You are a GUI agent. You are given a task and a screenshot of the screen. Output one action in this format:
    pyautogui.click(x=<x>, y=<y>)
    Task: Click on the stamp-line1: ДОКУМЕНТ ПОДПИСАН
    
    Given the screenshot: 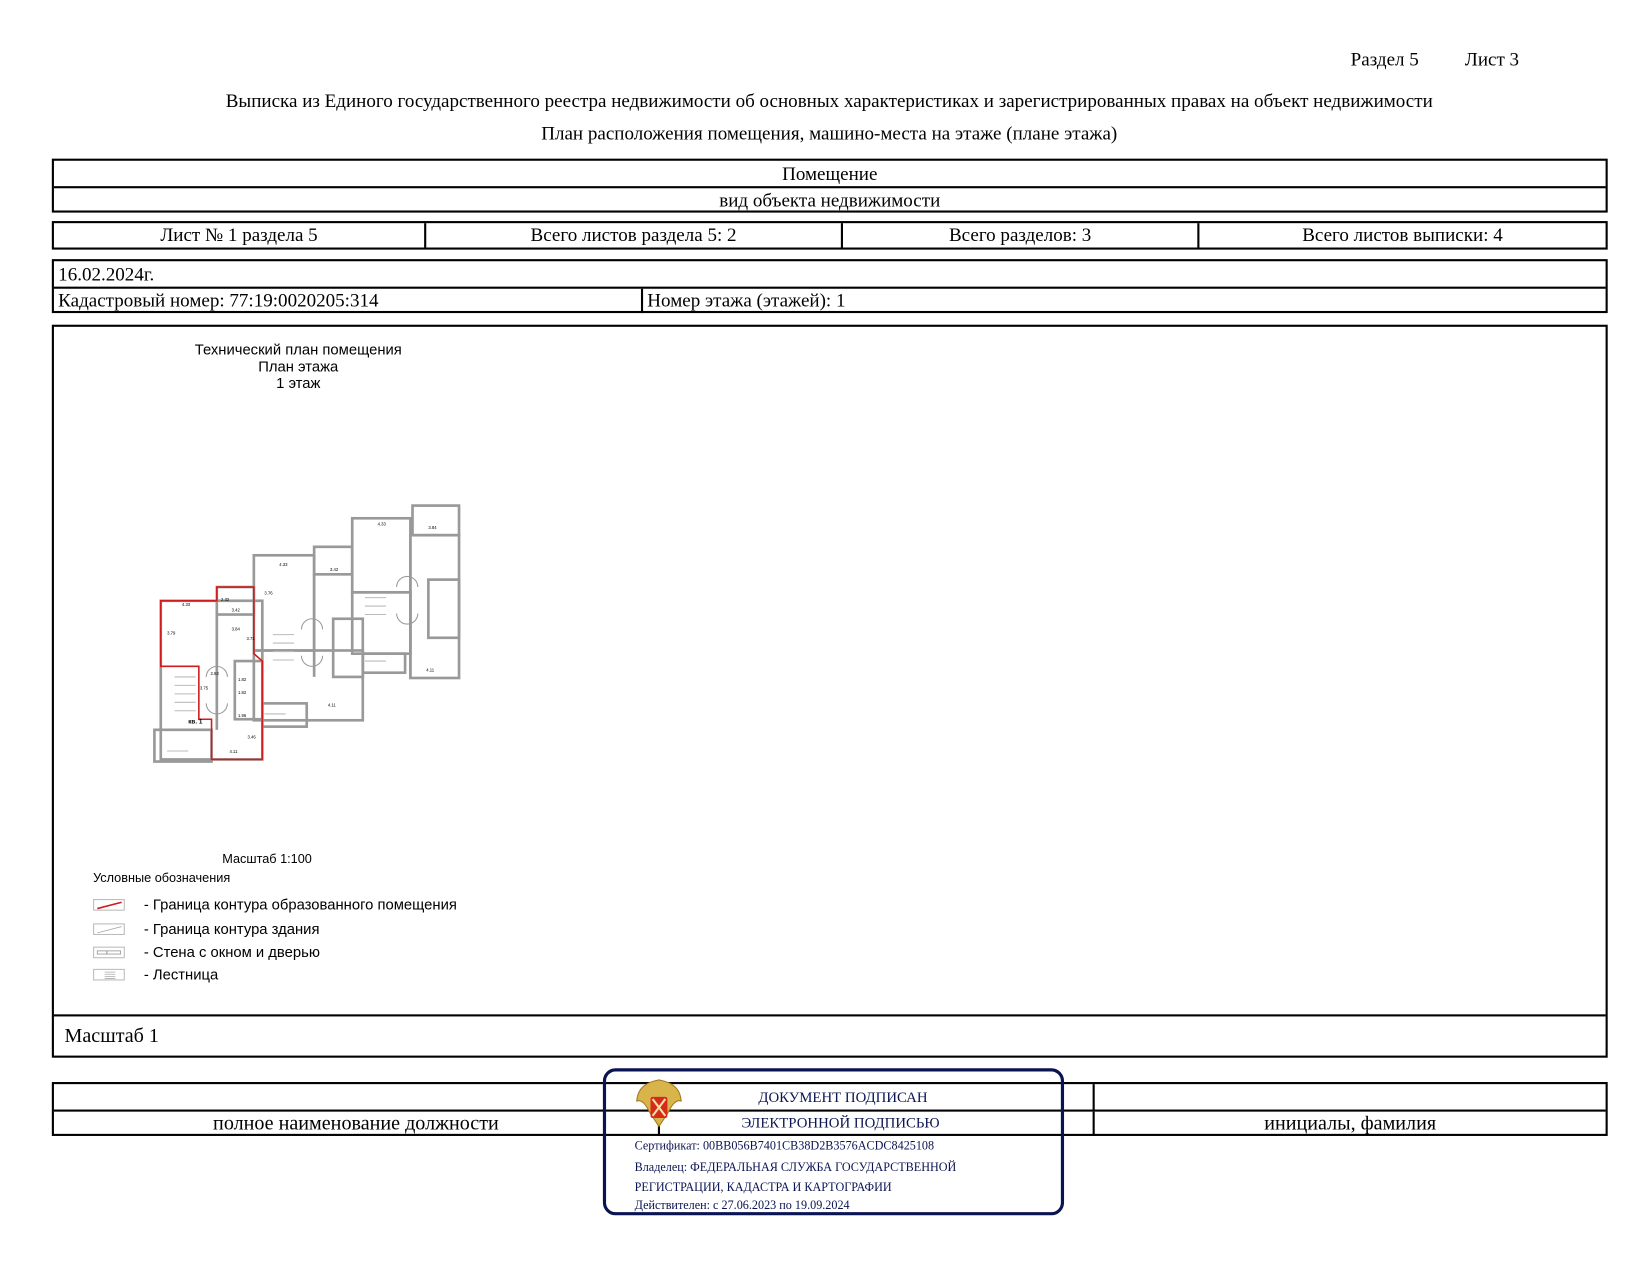 What is the action you would take?
    pyautogui.click(x=843, y=1098)
    